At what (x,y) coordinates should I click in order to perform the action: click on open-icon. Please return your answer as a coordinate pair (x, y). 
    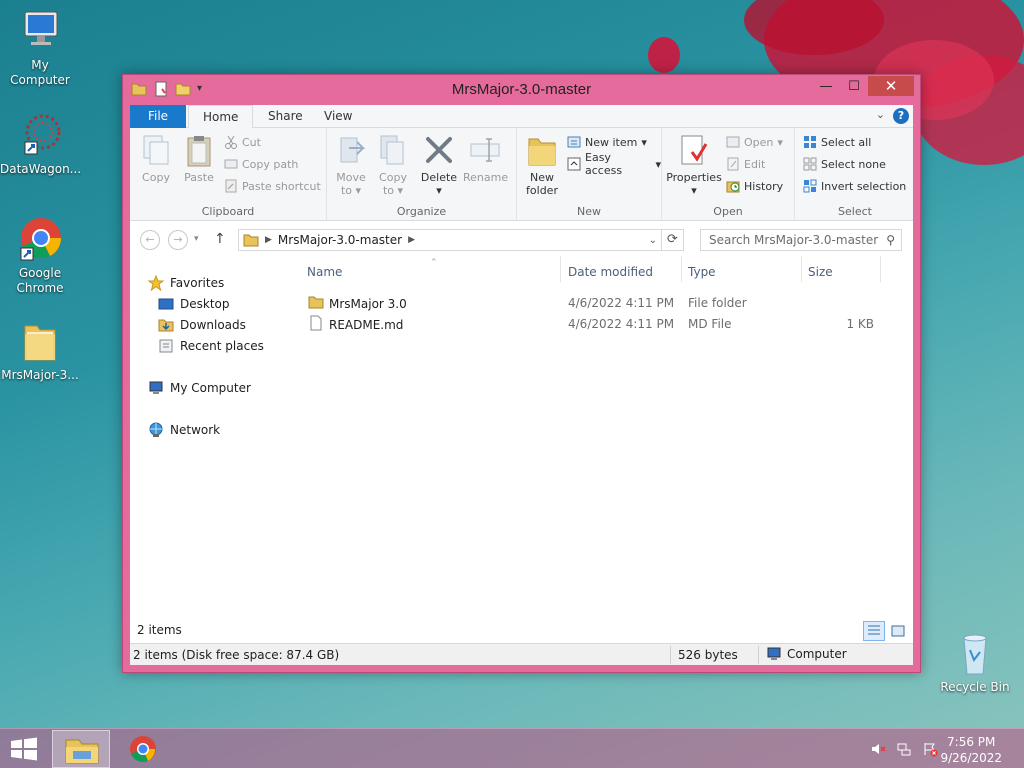
    Looking at the image, I should click on (733, 142).